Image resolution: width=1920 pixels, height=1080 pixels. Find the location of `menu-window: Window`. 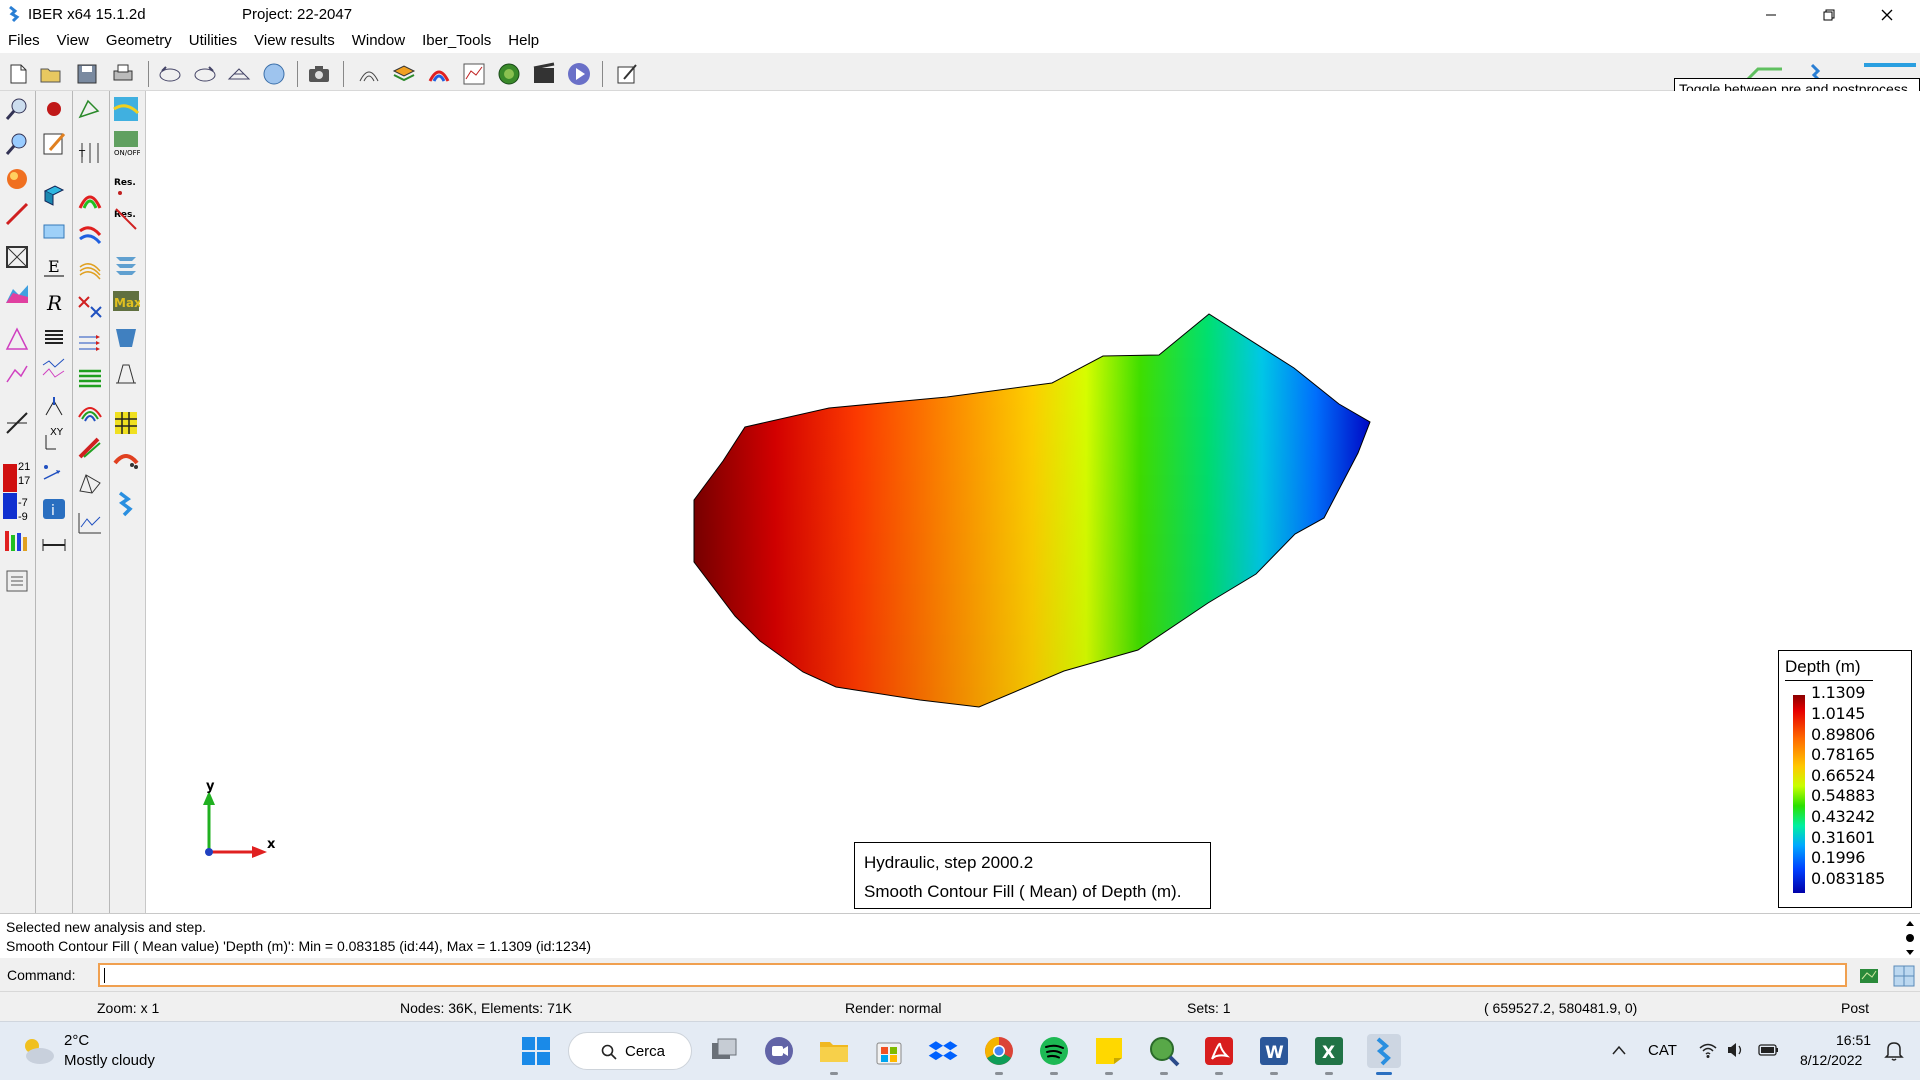

menu-window: Window is located at coordinates (379, 41).